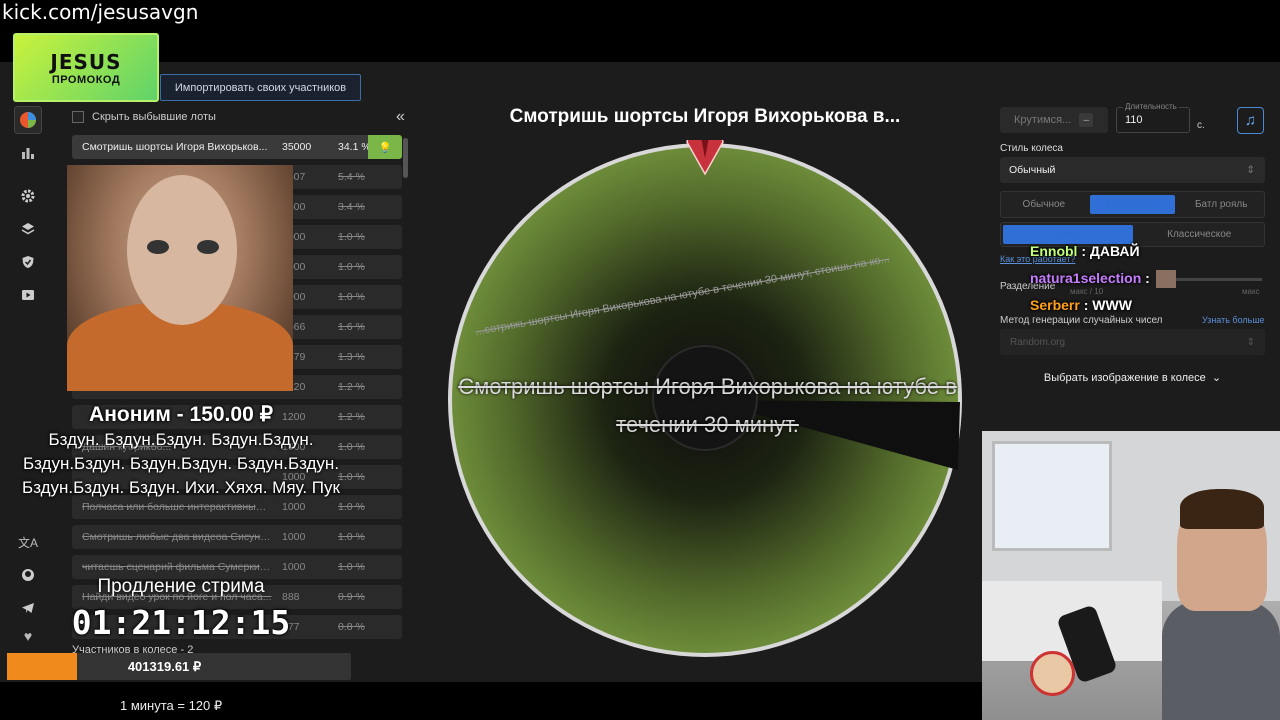 The image size is (1280, 720). Describe the element at coordinates (1112, 305) in the screenshot. I see `chat-text: WWW` at that location.